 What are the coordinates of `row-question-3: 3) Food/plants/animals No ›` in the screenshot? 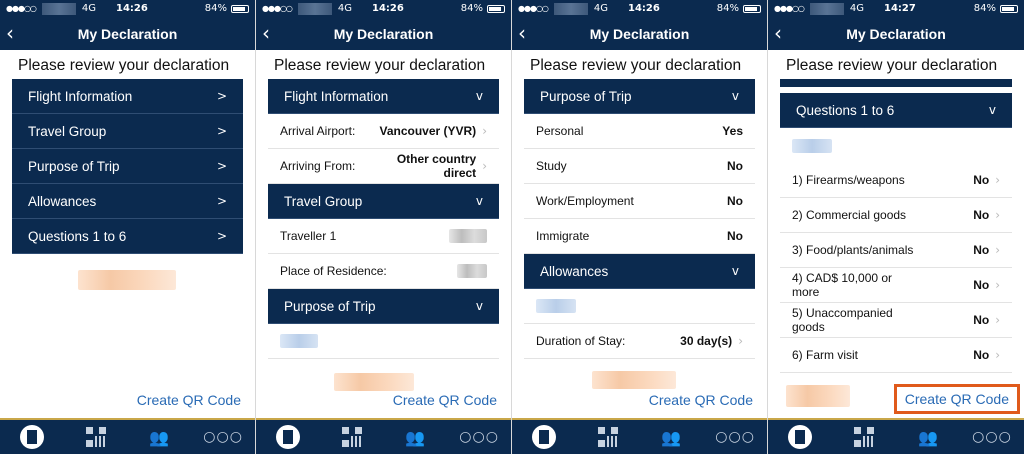 It's located at (896, 250).